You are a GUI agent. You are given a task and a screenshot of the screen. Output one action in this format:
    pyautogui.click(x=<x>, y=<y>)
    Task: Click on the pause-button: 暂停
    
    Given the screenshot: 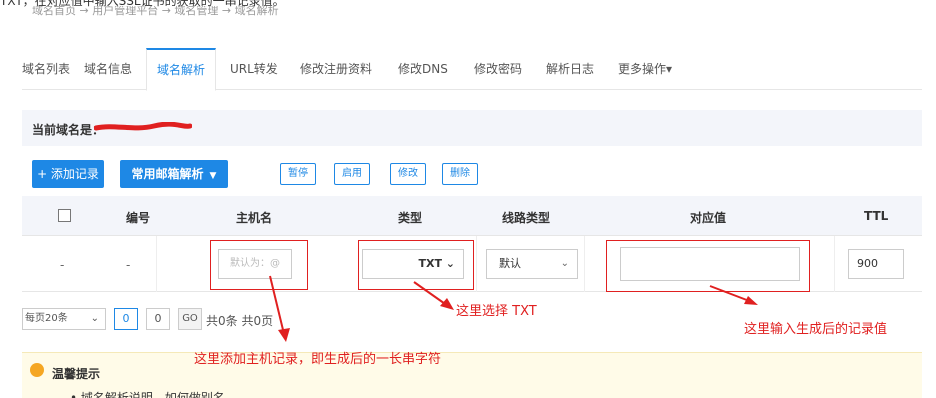 What is the action you would take?
    pyautogui.click(x=298, y=174)
    